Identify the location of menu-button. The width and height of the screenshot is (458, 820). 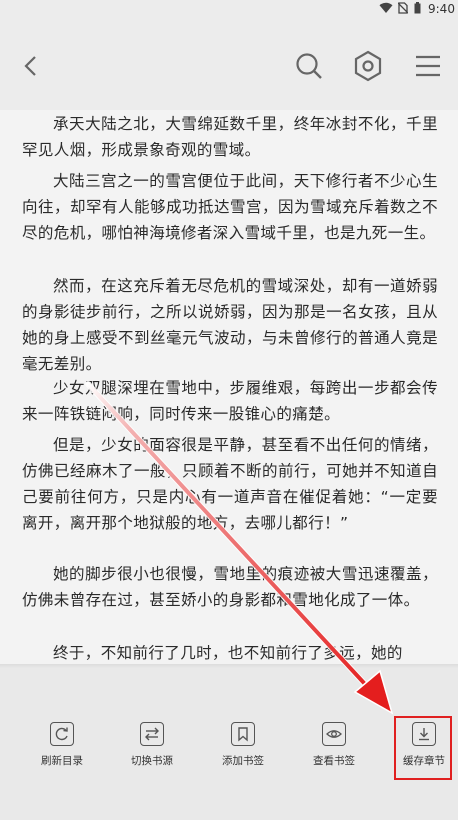
(428, 66).